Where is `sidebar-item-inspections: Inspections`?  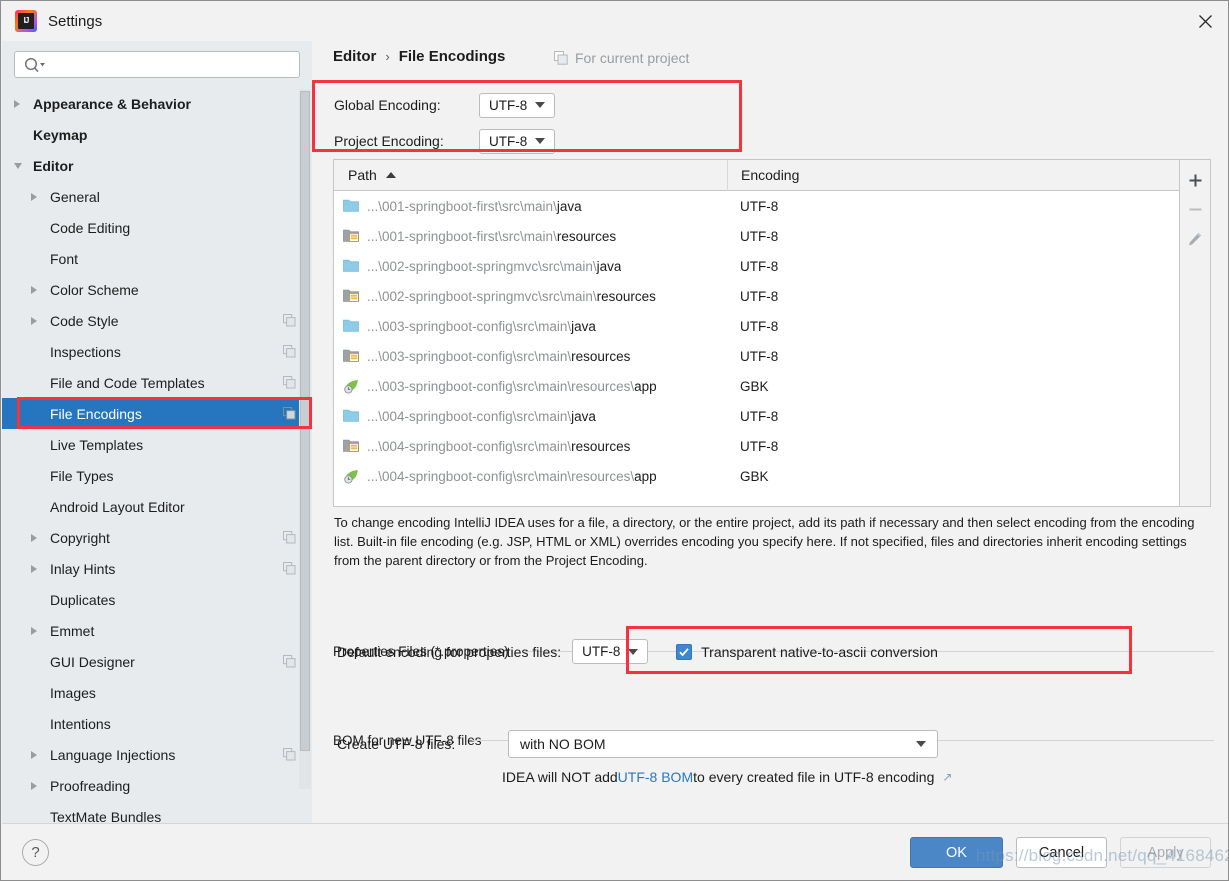 sidebar-item-inspections: Inspections is located at coordinates (157, 351).